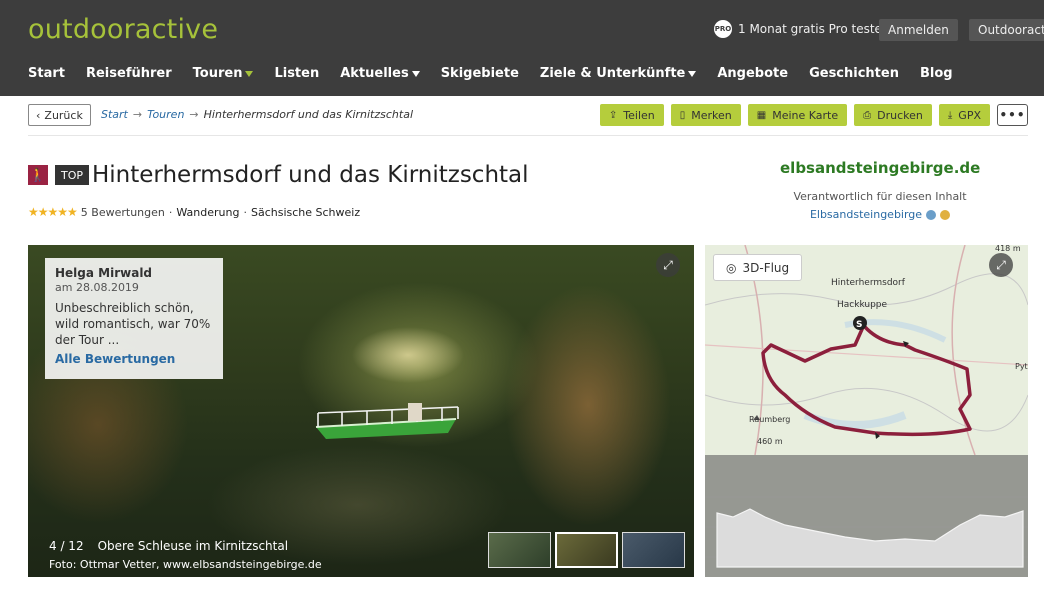 This screenshot has height=600, width=1044. What do you see at coordinates (66, 546) in the screenshot?
I see `photo-counter: 4 / 12` at bounding box center [66, 546].